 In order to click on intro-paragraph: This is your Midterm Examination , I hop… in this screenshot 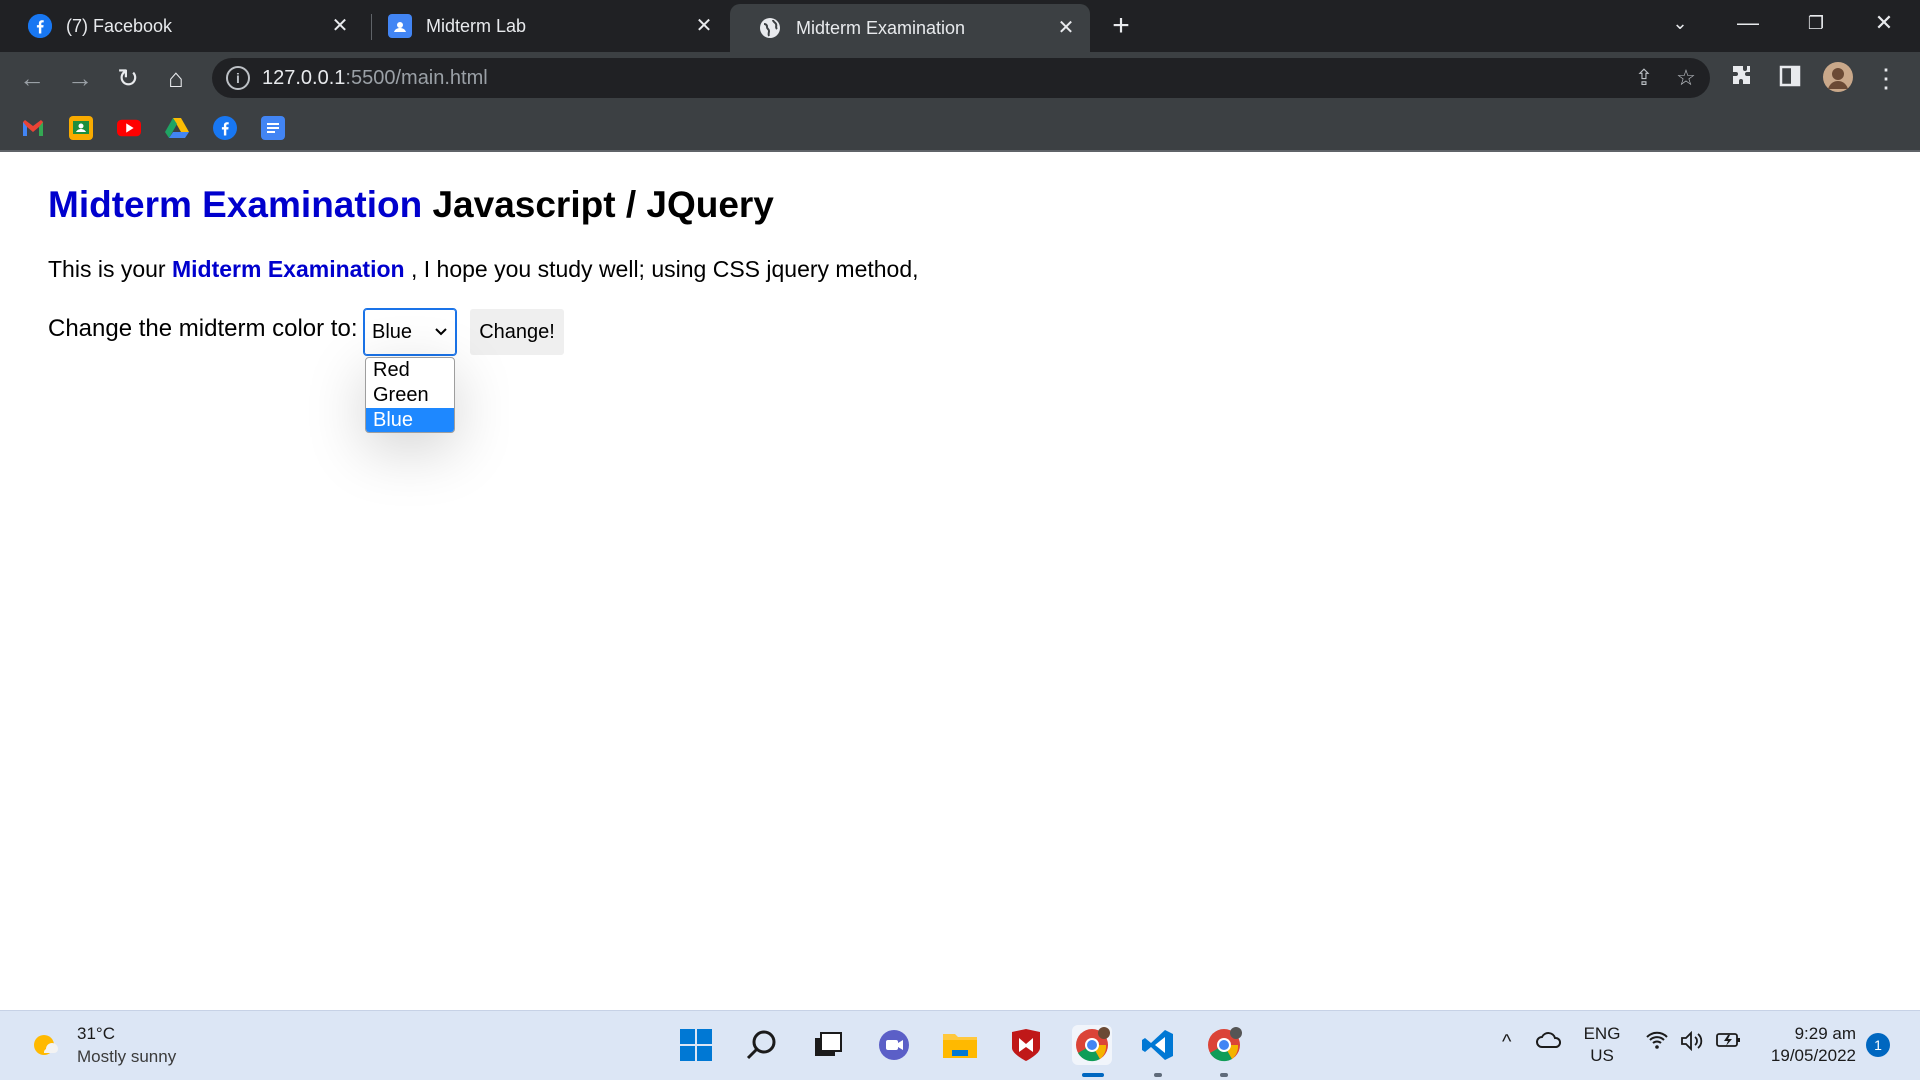, I will do `click(483, 269)`.